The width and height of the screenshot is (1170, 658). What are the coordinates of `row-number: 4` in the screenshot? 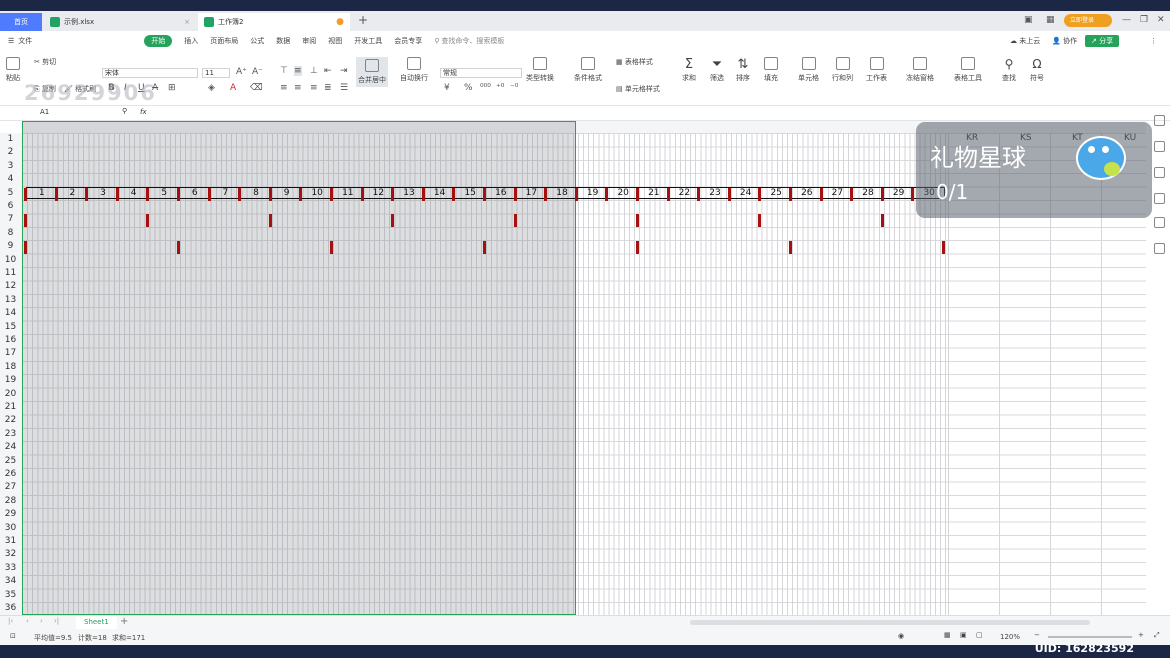 It's located at (10, 179).